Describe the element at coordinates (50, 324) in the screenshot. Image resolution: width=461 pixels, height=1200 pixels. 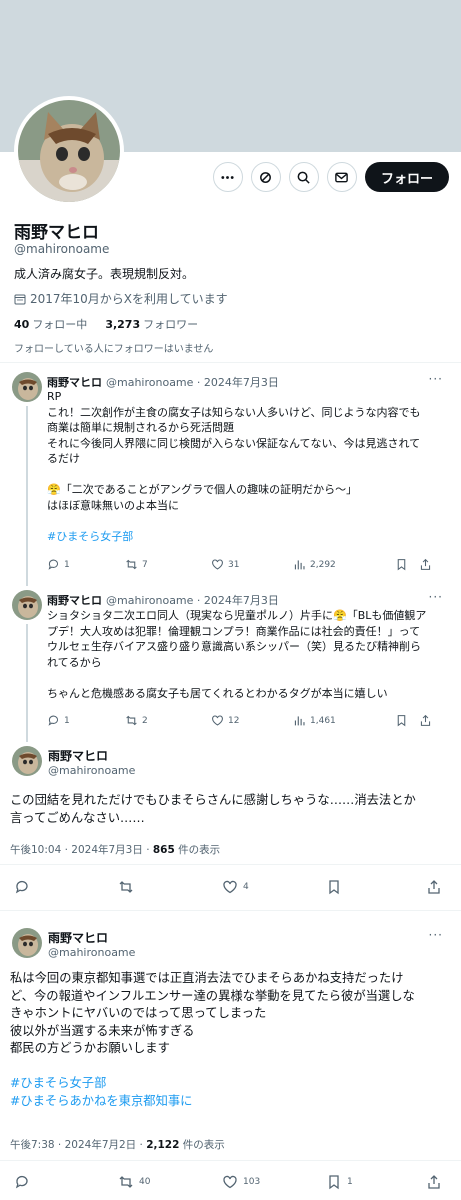
I see `following-link: 40 フォロー中` at that location.